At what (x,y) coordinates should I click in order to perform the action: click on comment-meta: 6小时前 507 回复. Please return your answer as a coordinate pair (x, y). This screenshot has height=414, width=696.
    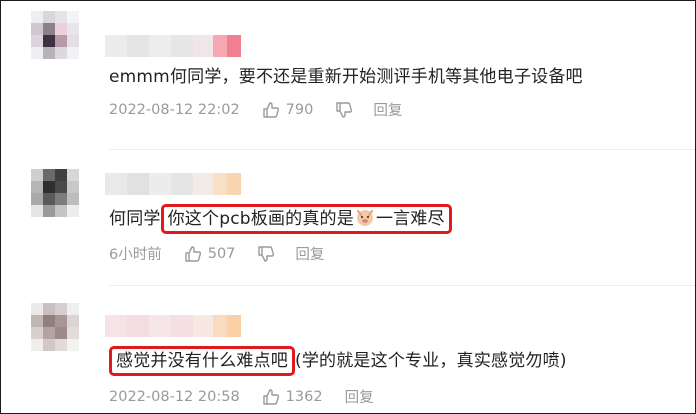
    Looking at the image, I should click on (216, 253).